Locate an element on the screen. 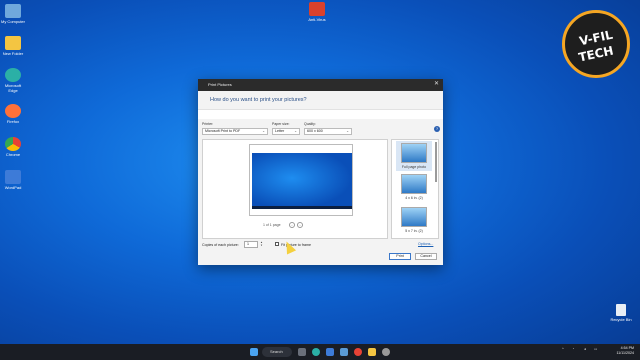 The width and height of the screenshot is (640, 360). fit-picture-checkbox is located at coordinates (277, 244).